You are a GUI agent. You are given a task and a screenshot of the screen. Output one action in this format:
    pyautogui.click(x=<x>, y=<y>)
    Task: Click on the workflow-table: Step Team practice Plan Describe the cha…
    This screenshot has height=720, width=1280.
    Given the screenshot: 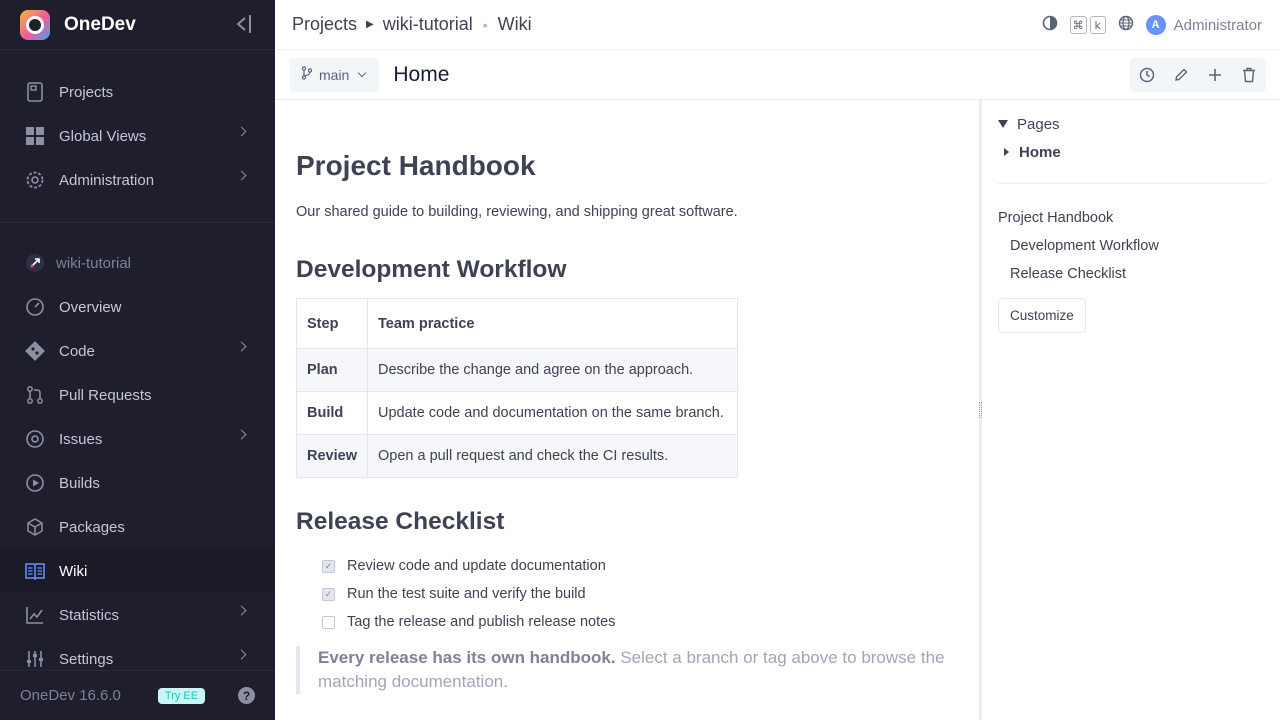 What is the action you would take?
    pyautogui.click(x=517, y=388)
    